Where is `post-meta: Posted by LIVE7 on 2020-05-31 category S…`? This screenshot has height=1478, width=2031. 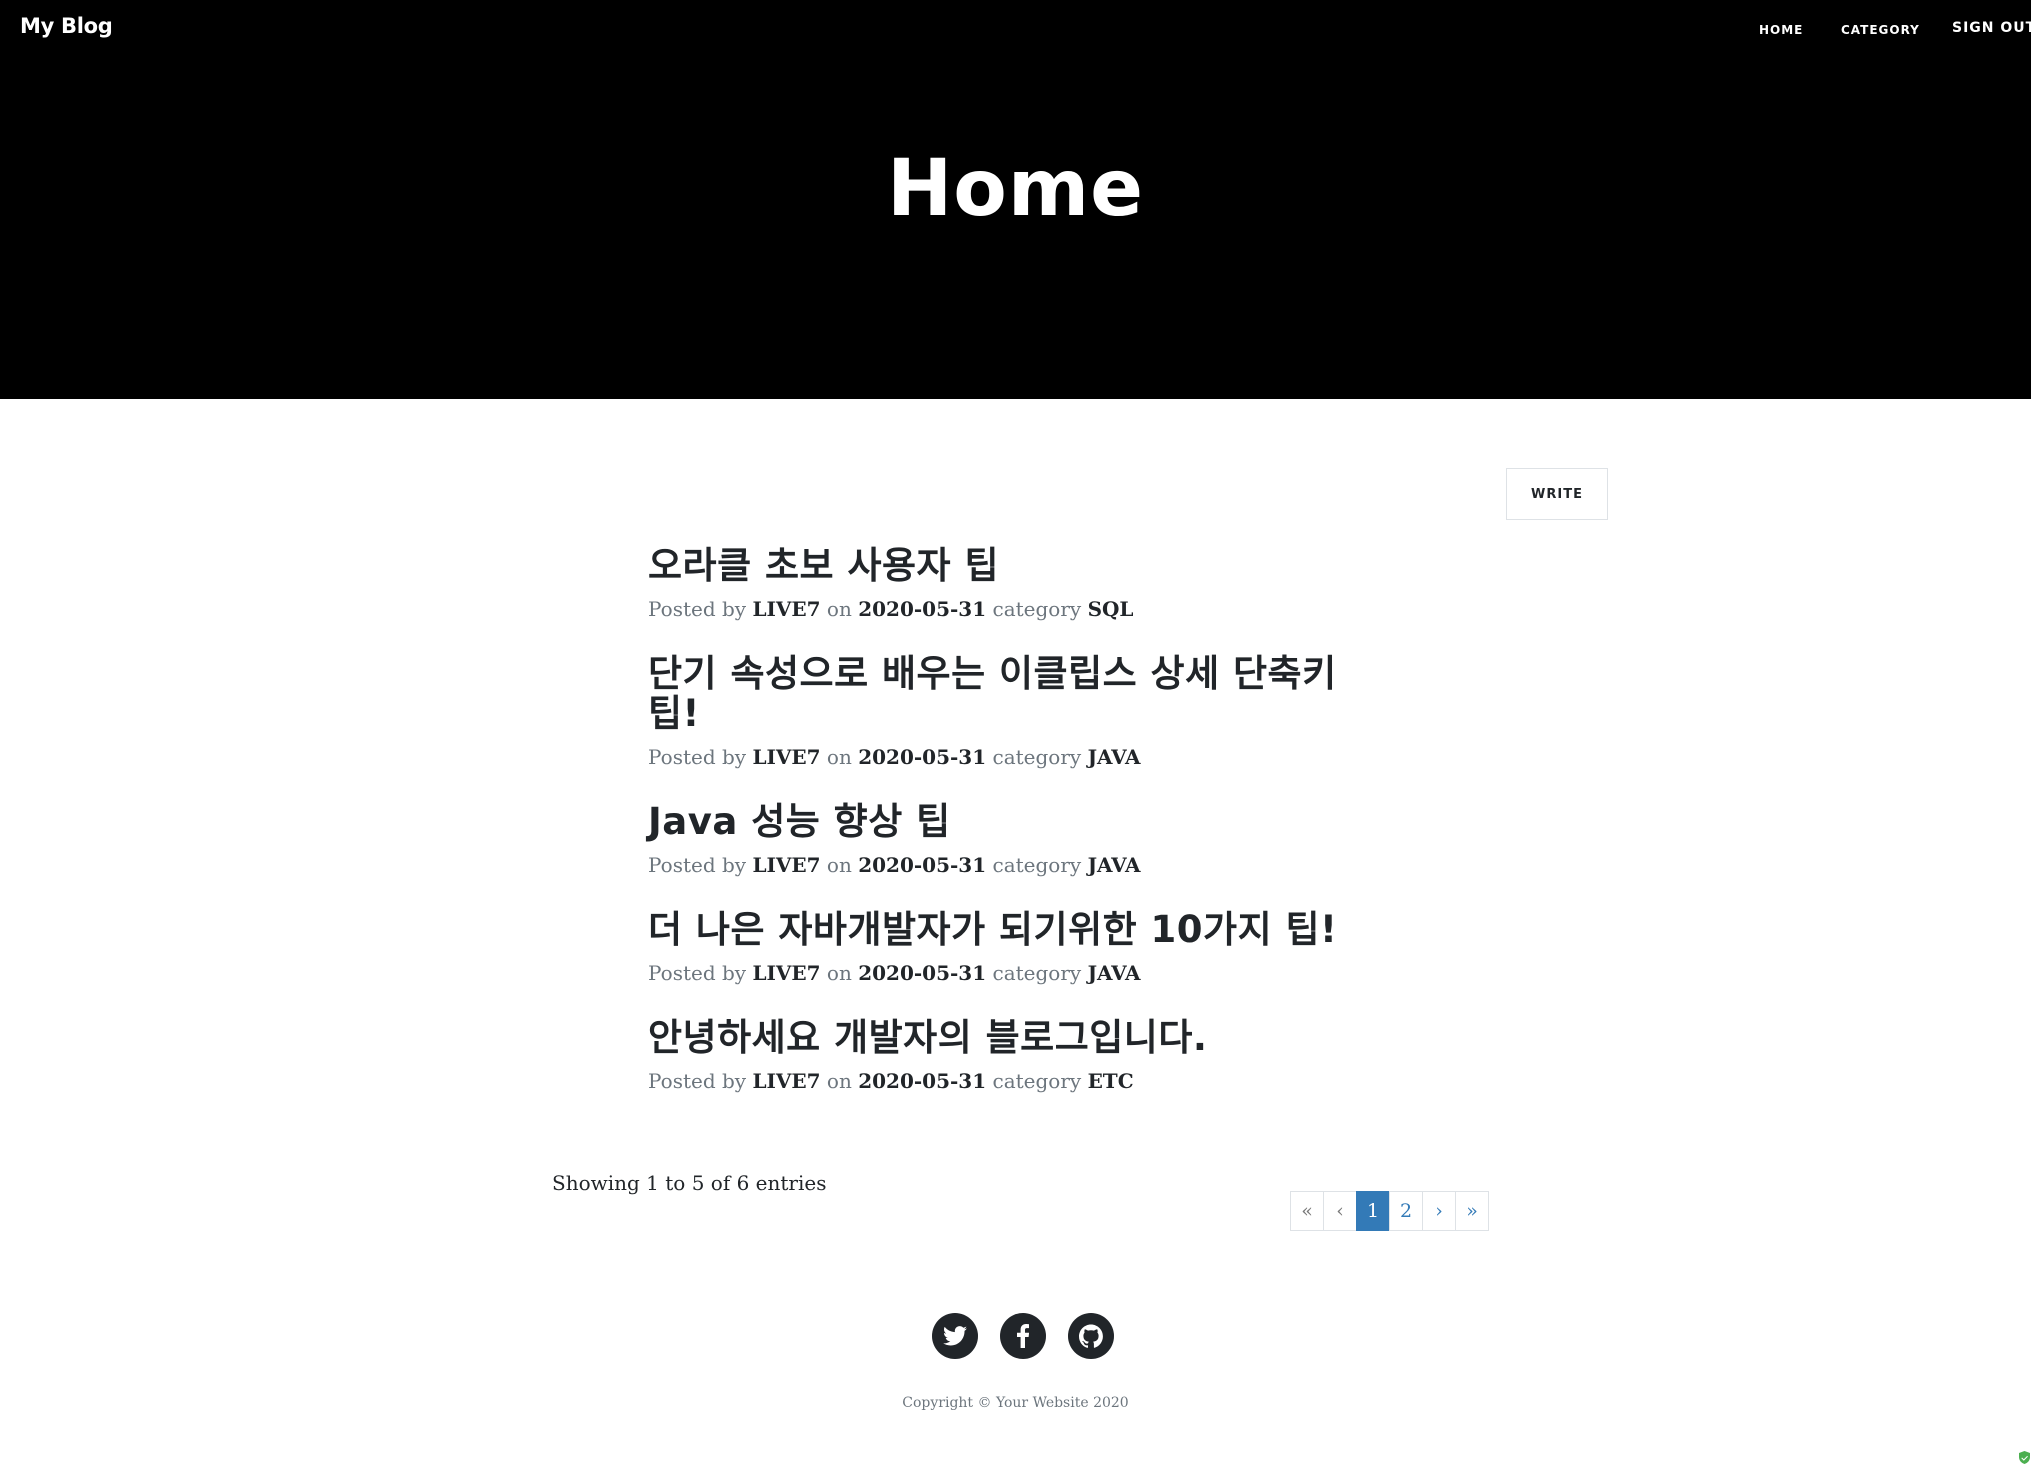 post-meta: Posted by LIVE7 on 2020-05-31 category S… is located at coordinates (1008, 609).